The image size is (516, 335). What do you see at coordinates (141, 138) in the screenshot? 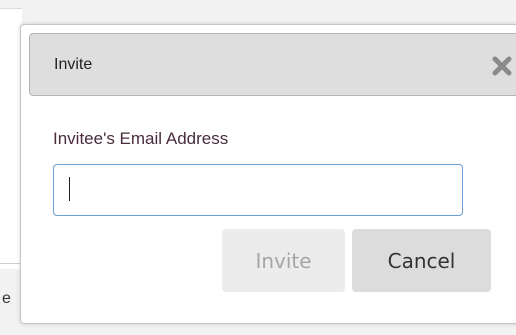
I see `email-label: Invitee's Email Address` at bounding box center [141, 138].